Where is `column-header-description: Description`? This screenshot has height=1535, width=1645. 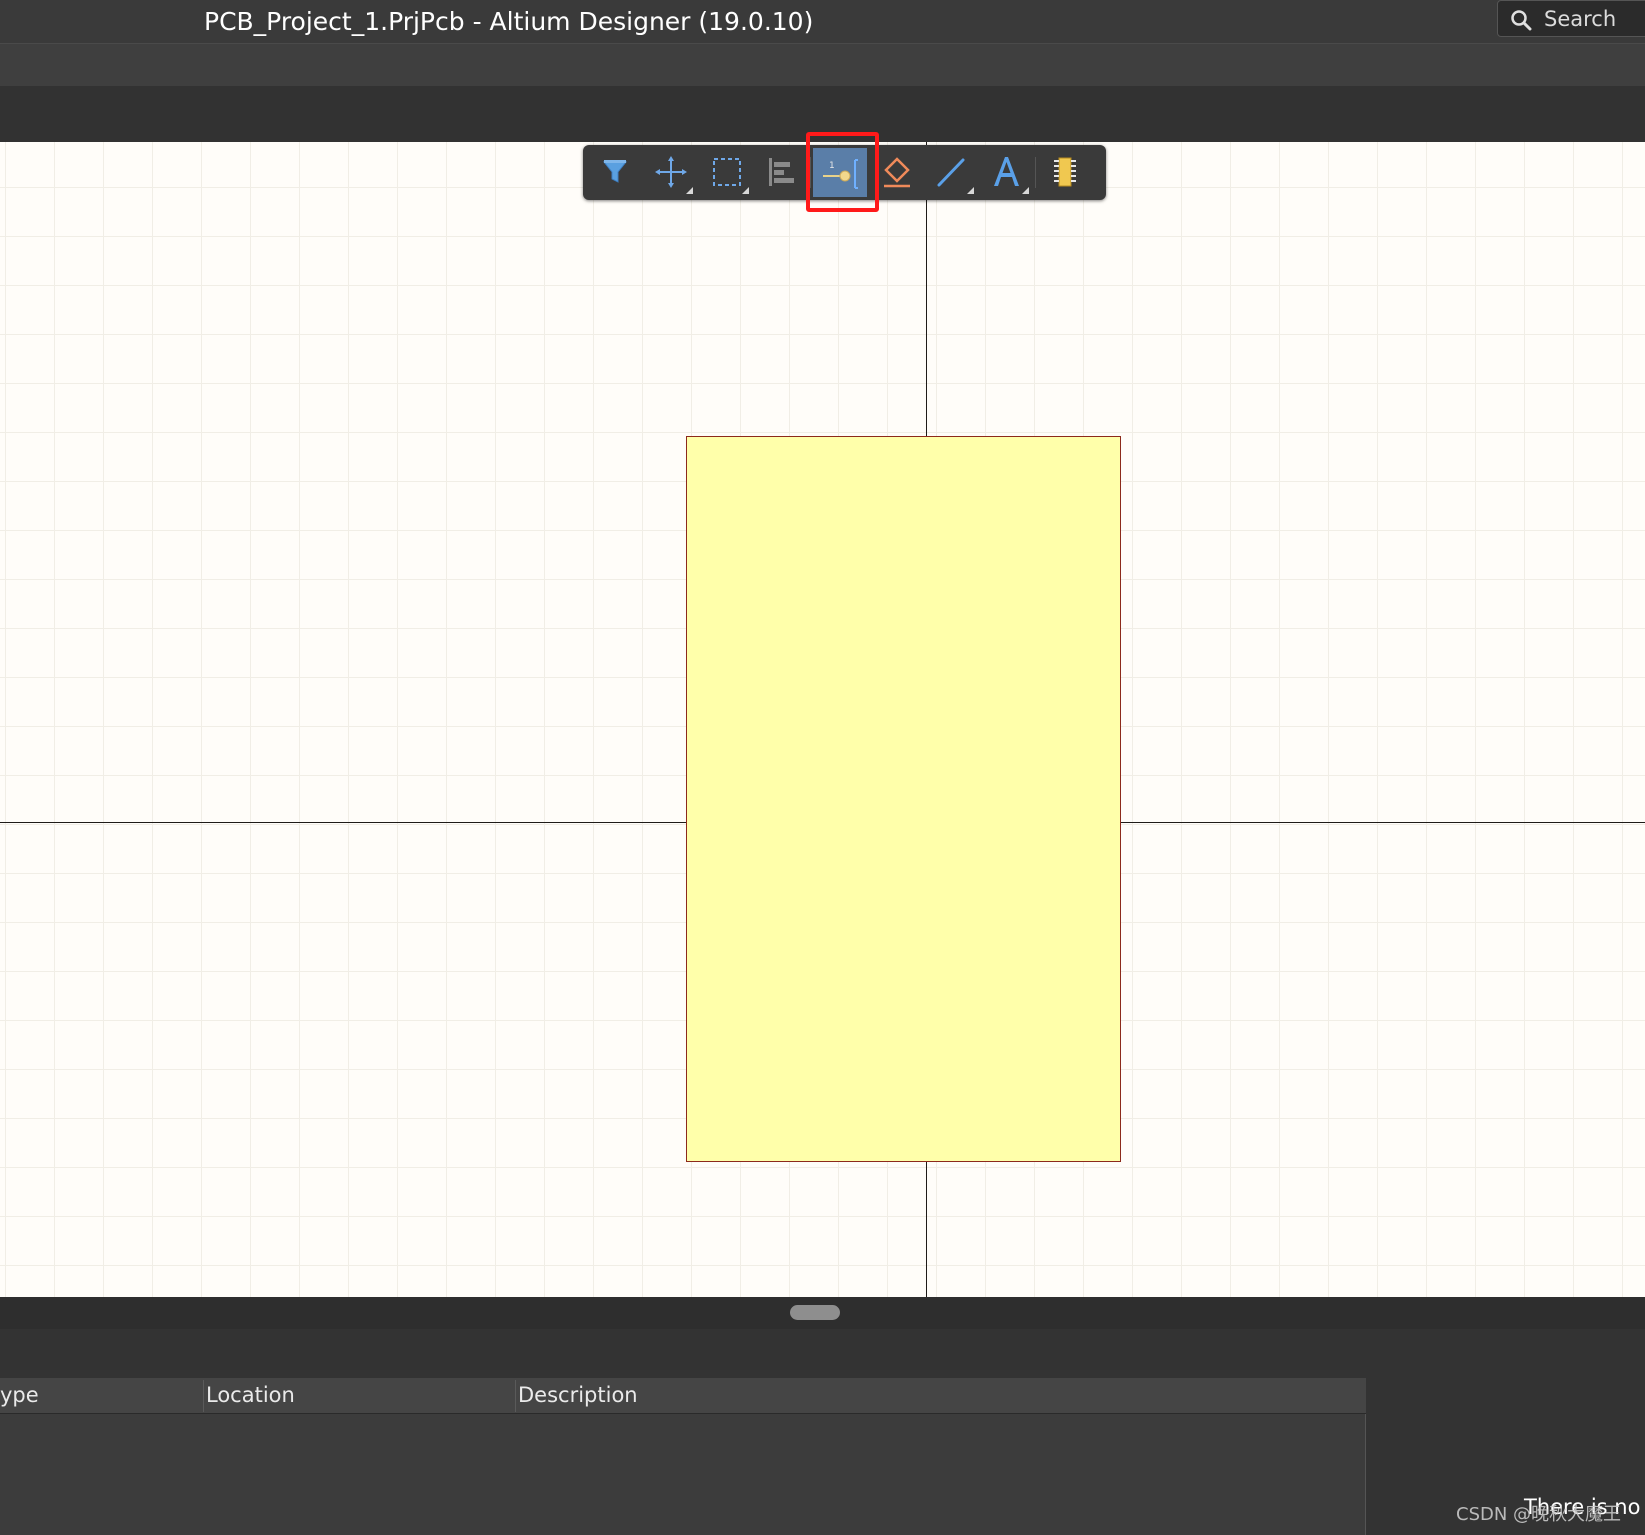
column-header-description: Description is located at coordinates (578, 1395).